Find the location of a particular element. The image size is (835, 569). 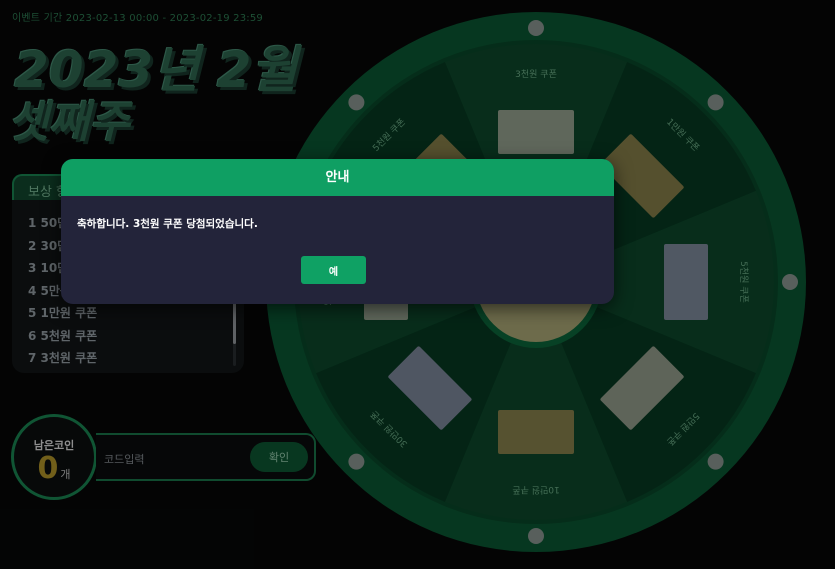

modal-message: 축하합니다. 3천원 쿠폰 당첨되었습니다. is located at coordinates (167, 224).